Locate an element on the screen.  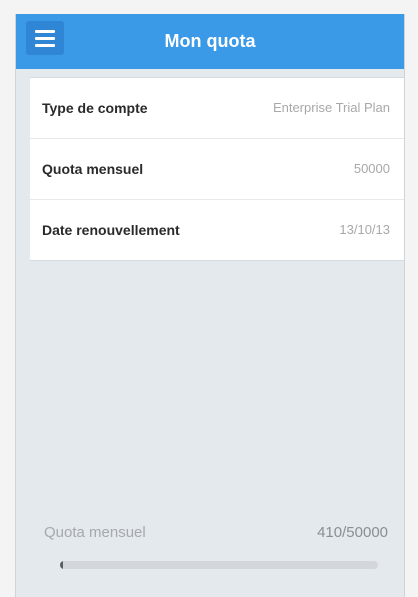
navigation-bar: Mon quota is located at coordinates (210, 41).